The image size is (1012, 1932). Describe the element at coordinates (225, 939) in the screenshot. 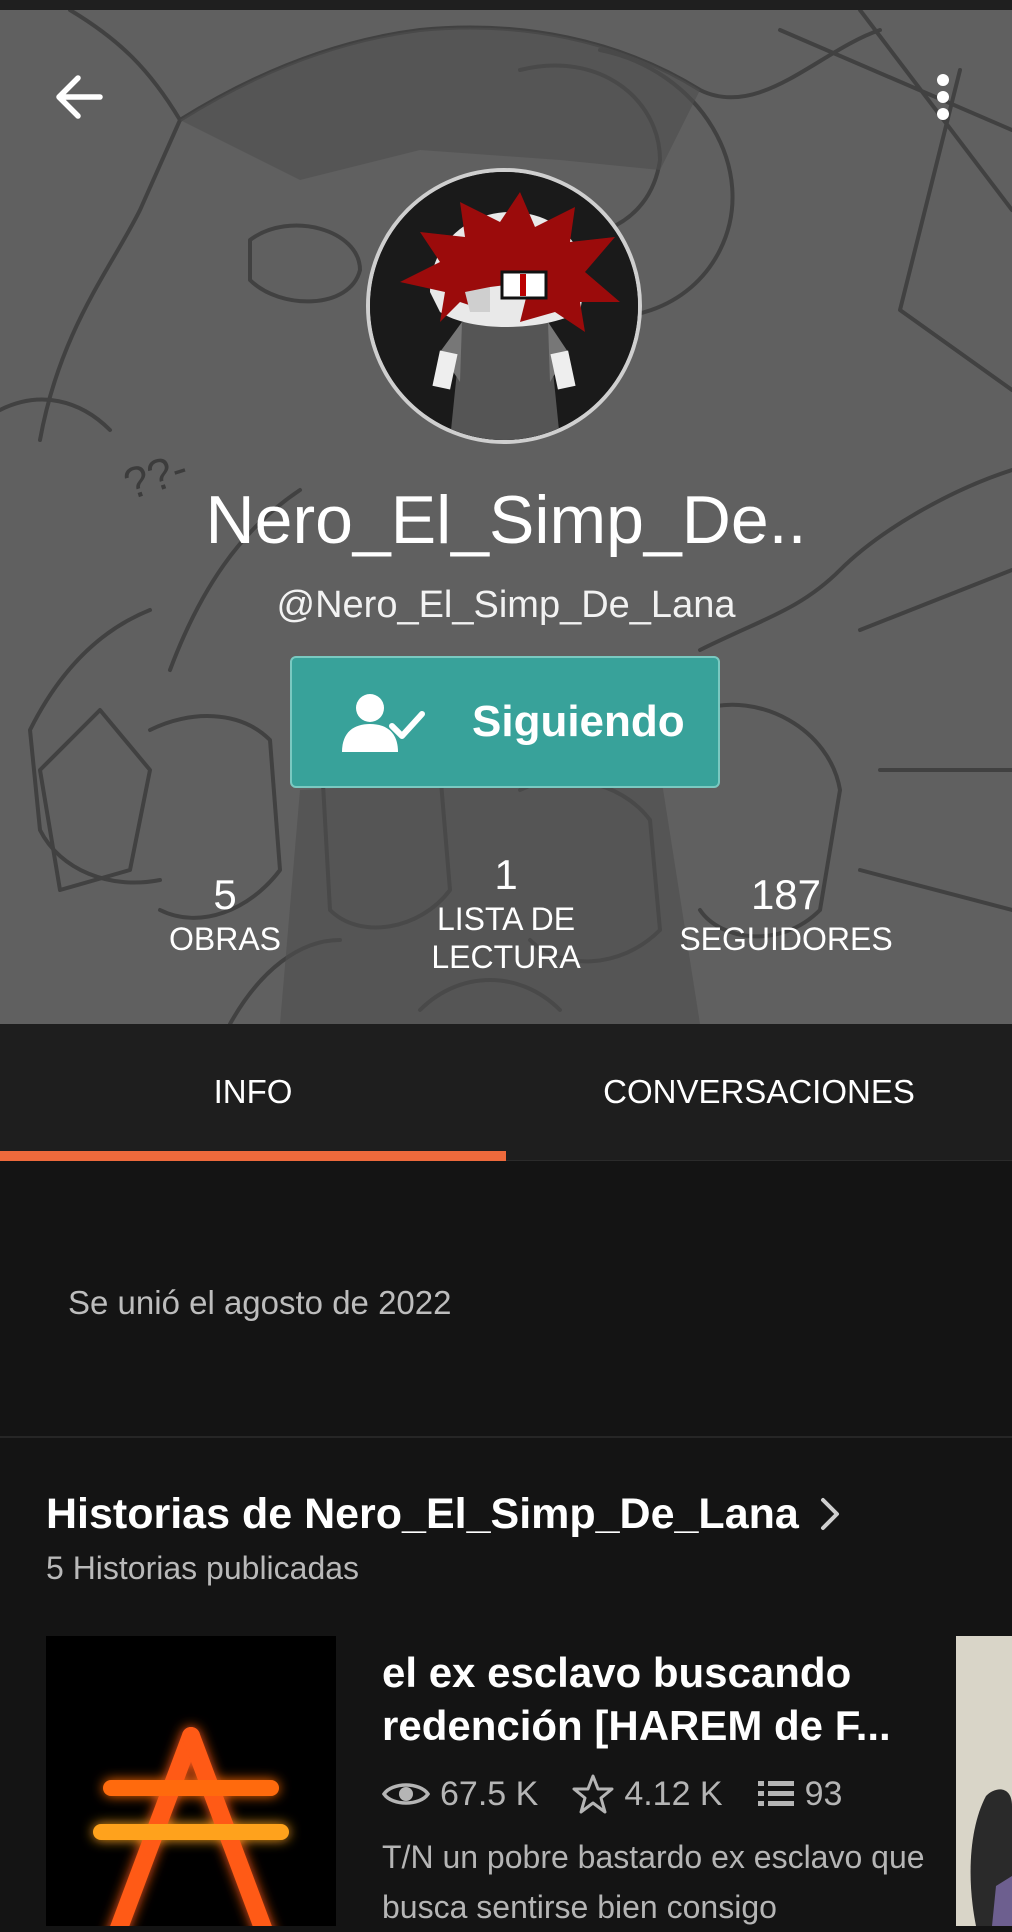

I see `stat-works-label: OBRAS` at that location.